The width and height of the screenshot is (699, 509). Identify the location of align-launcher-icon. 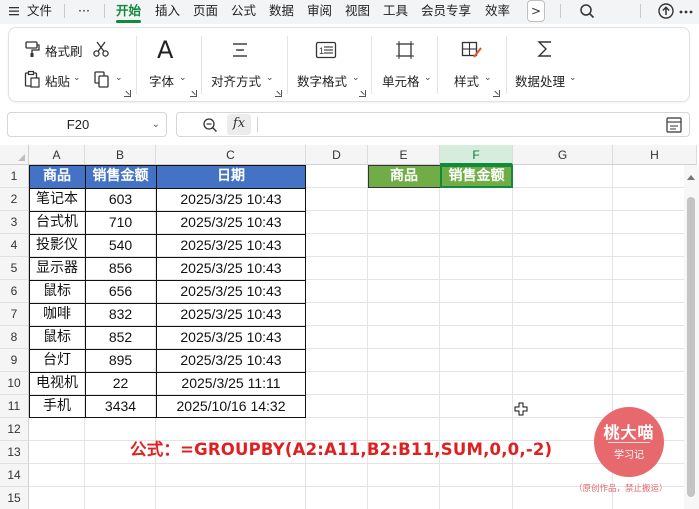
(278, 93).